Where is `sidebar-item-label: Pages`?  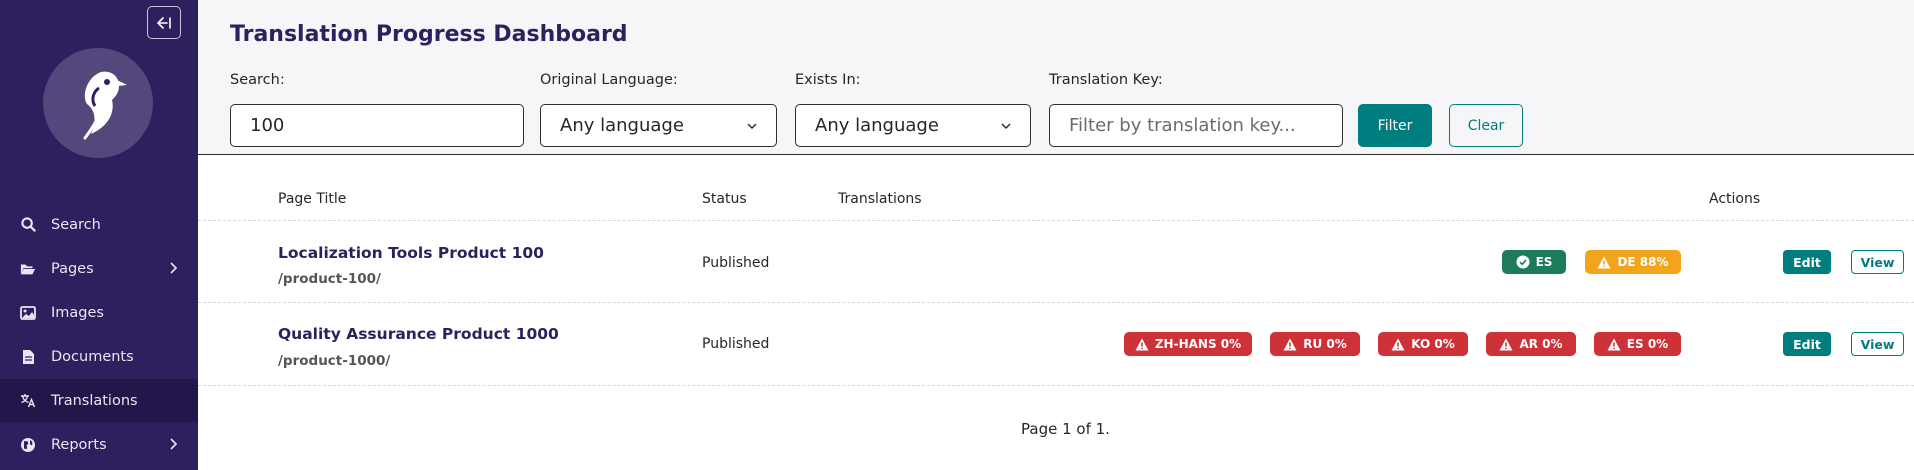 sidebar-item-label: Pages is located at coordinates (72, 268).